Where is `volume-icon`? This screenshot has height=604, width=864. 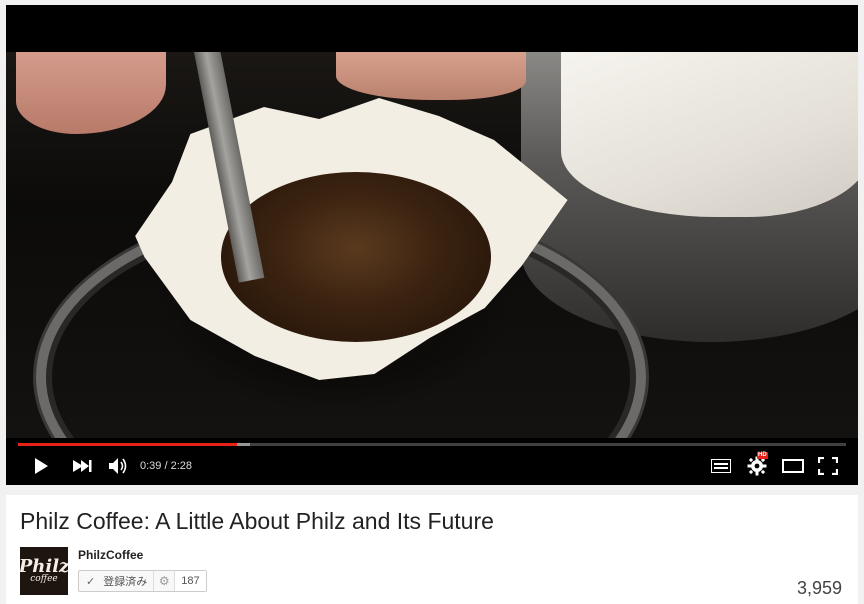
volume-icon is located at coordinates (118, 466).